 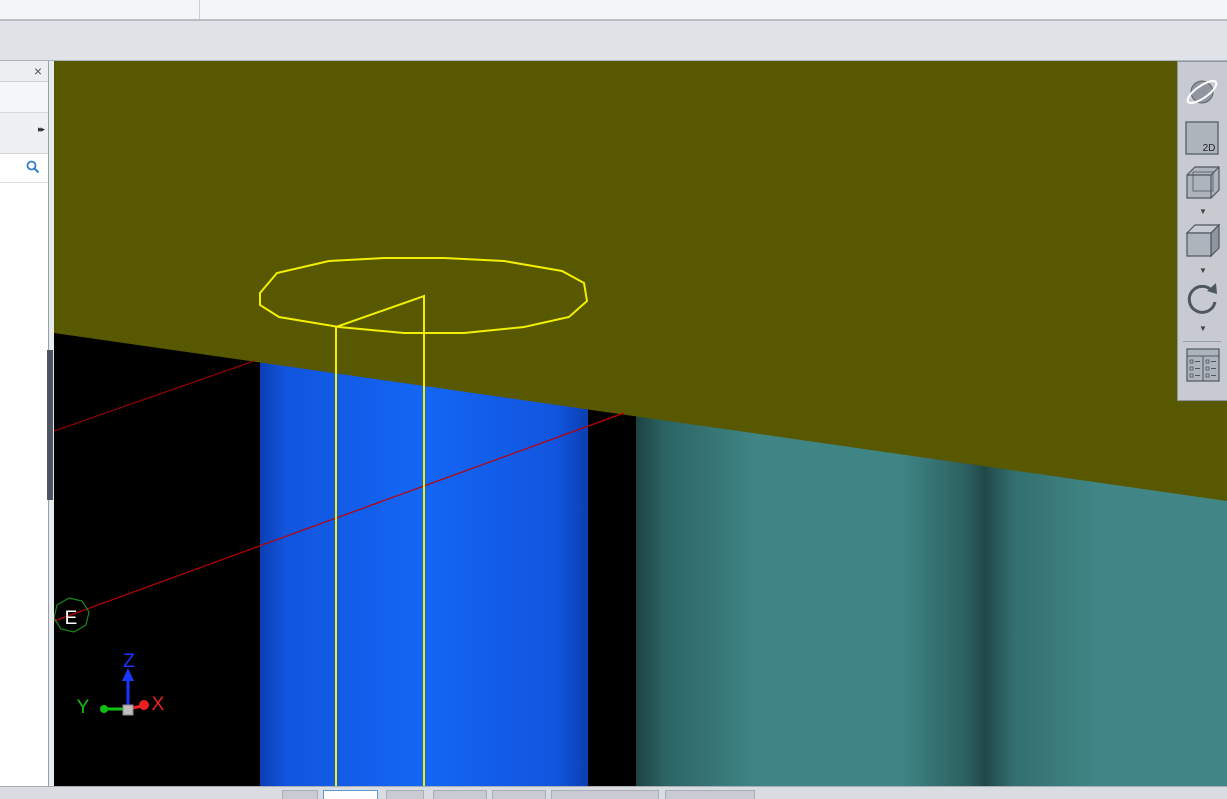 I want to click on search-icon, so click(x=33, y=167).